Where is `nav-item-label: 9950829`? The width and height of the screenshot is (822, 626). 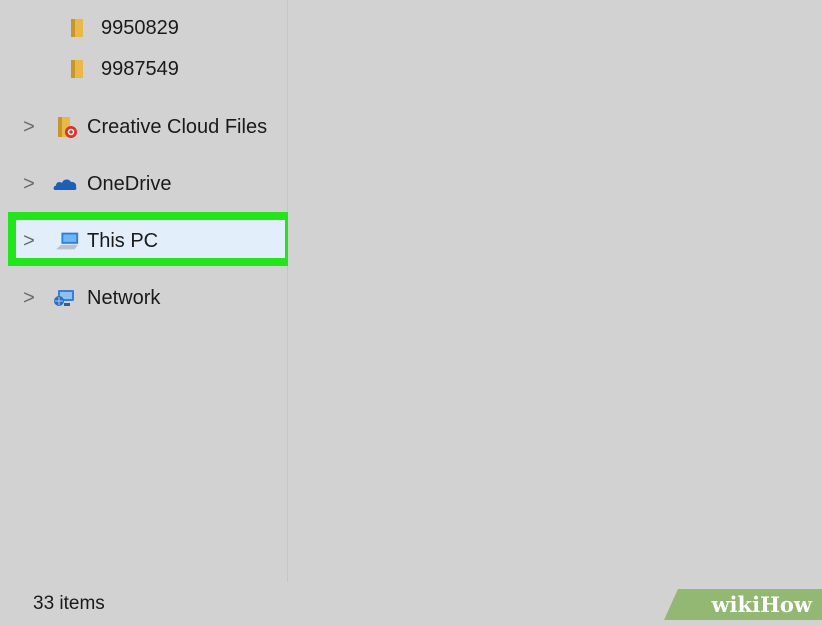
nav-item-label: 9950829 is located at coordinates (140, 28).